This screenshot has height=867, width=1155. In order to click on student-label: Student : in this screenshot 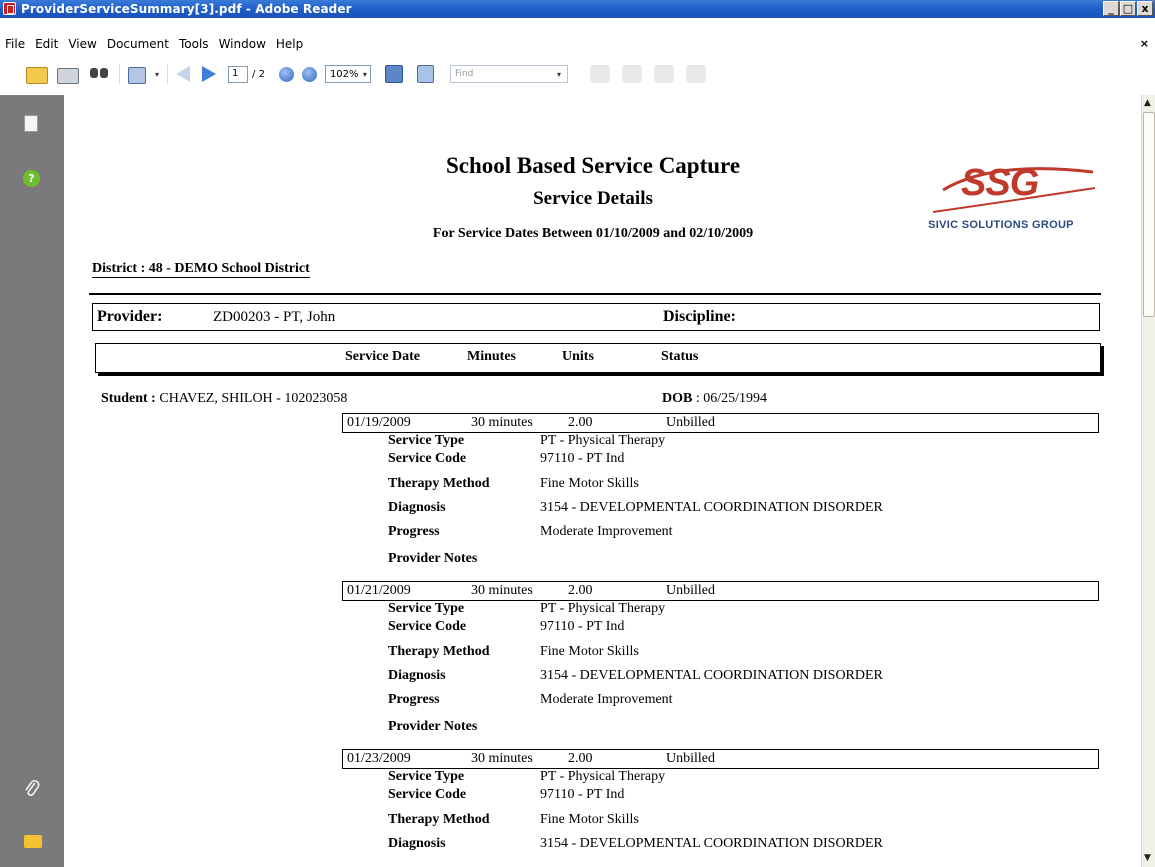, I will do `click(128, 398)`.